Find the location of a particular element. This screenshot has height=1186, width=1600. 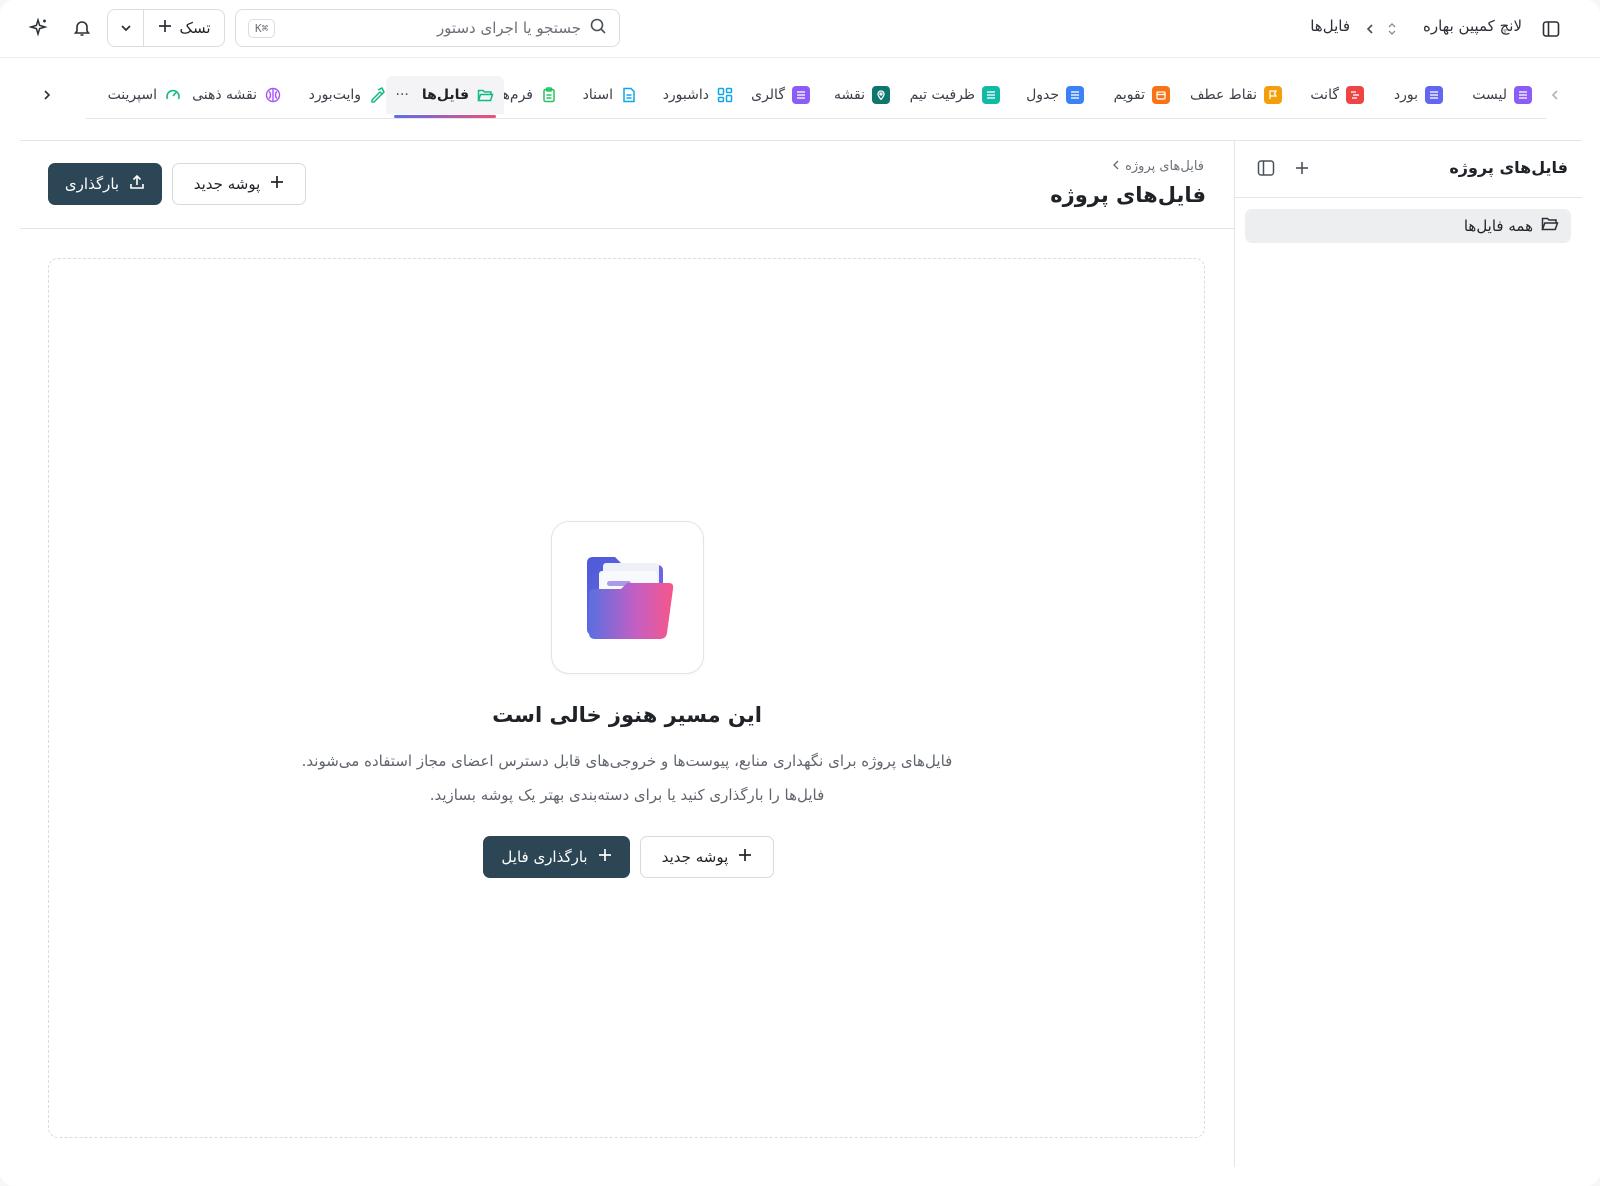

map-pin-icon is located at coordinates (881, 95).